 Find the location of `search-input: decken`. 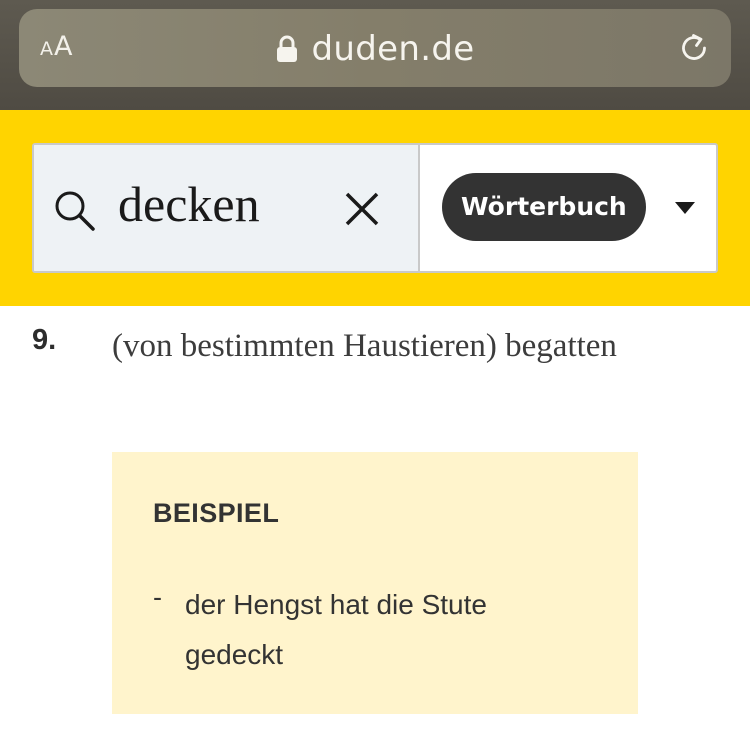

search-input: decken is located at coordinates (227, 208).